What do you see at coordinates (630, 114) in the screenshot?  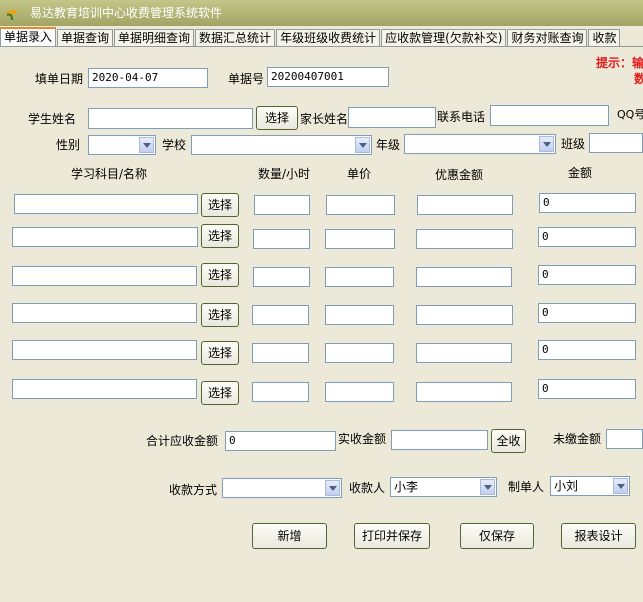 I see `qq-label: QQ号` at bounding box center [630, 114].